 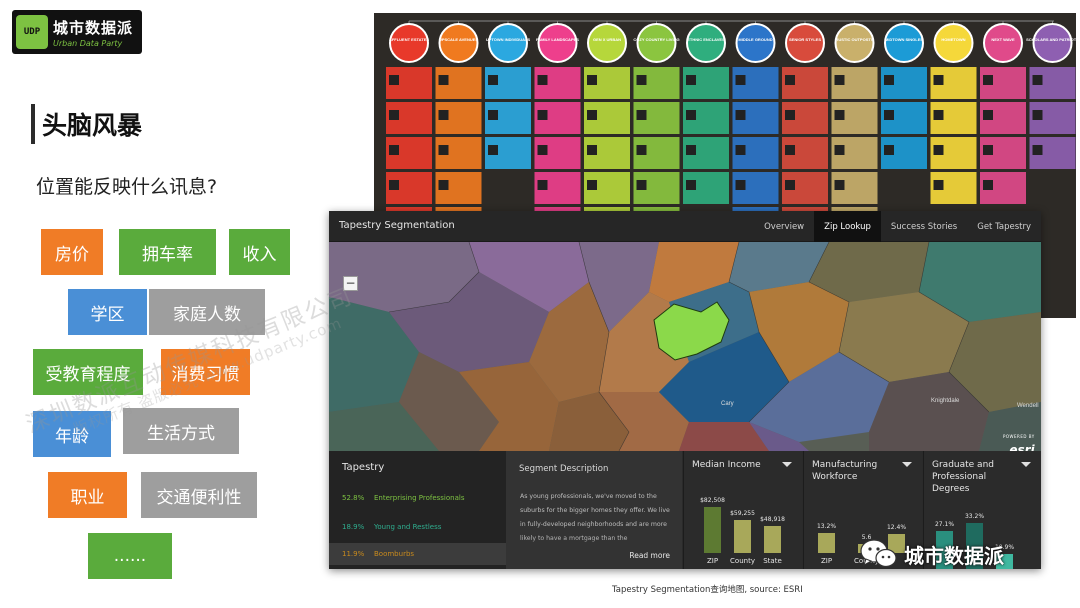 What do you see at coordinates (896, 527) in the screenshot?
I see `chart-data-label: 12.4%` at bounding box center [896, 527].